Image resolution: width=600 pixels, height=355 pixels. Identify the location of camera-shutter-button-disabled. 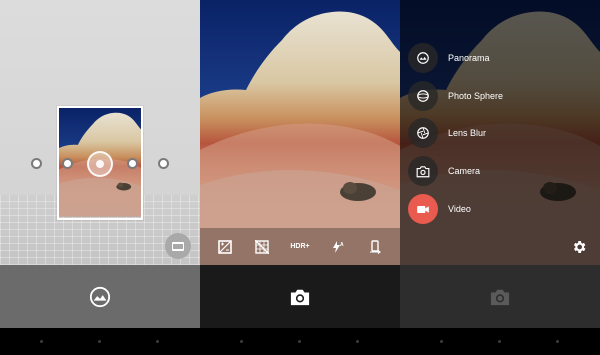
(500, 297).